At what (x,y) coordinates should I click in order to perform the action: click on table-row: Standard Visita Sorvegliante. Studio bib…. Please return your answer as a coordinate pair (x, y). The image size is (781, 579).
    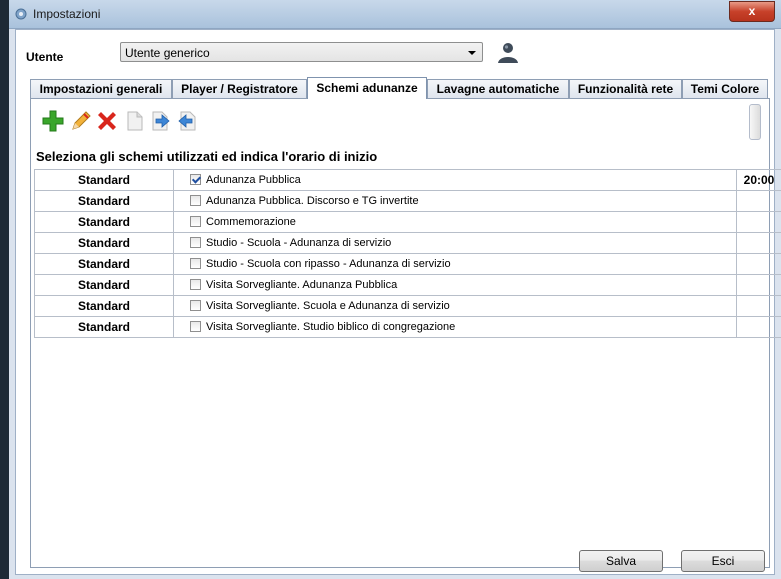
    Looking at the image, I should click on (407, 327).